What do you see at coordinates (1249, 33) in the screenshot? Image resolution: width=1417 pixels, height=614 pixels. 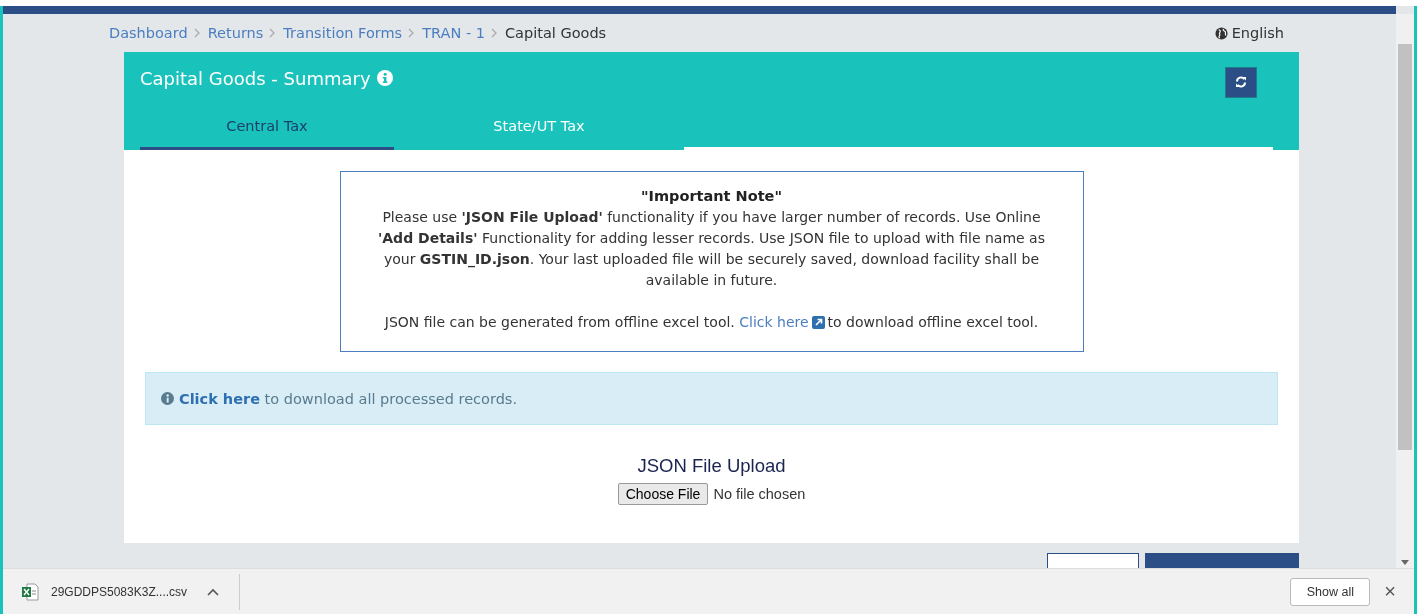 I see `language-link: English` at bounding box center [1249, 33].